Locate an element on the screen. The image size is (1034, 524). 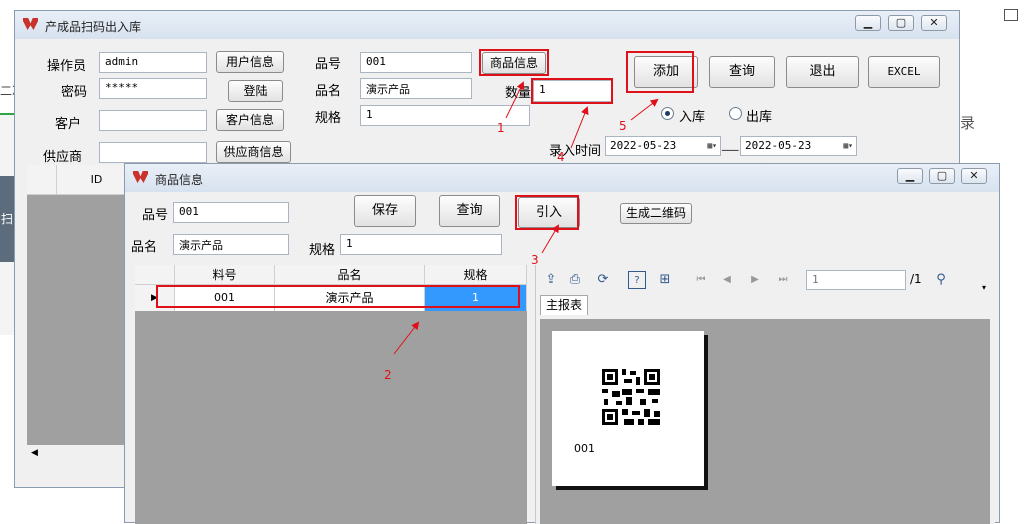
annotation-label-4: 4 is located at coordinates (561, 157).